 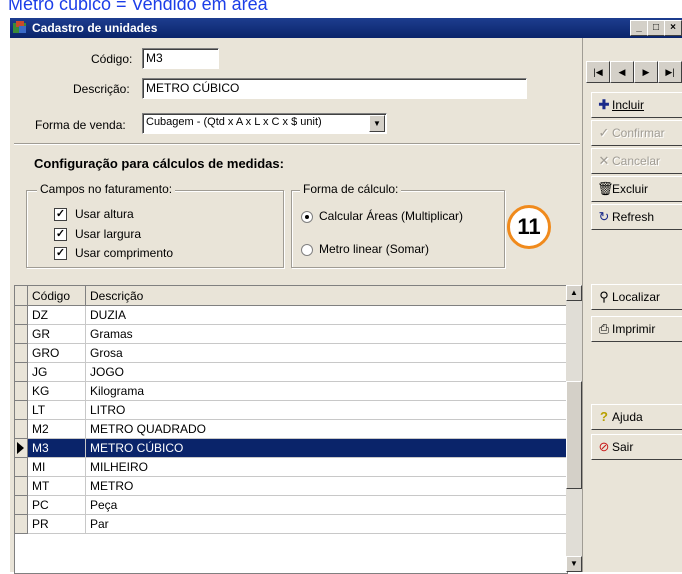 I want to click on forma-venda-label: Forma de venda:, so click(x=80, y=125).